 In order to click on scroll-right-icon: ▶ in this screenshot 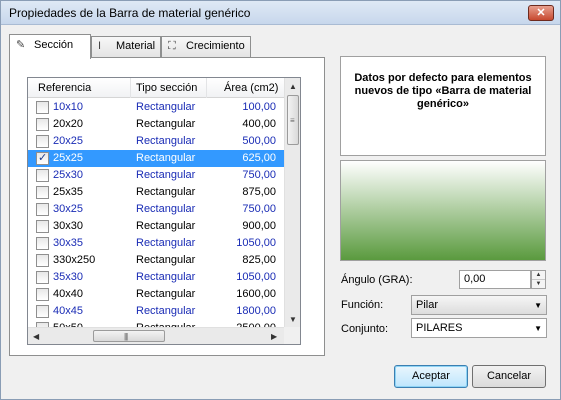, I will do `click(274, 336)`.